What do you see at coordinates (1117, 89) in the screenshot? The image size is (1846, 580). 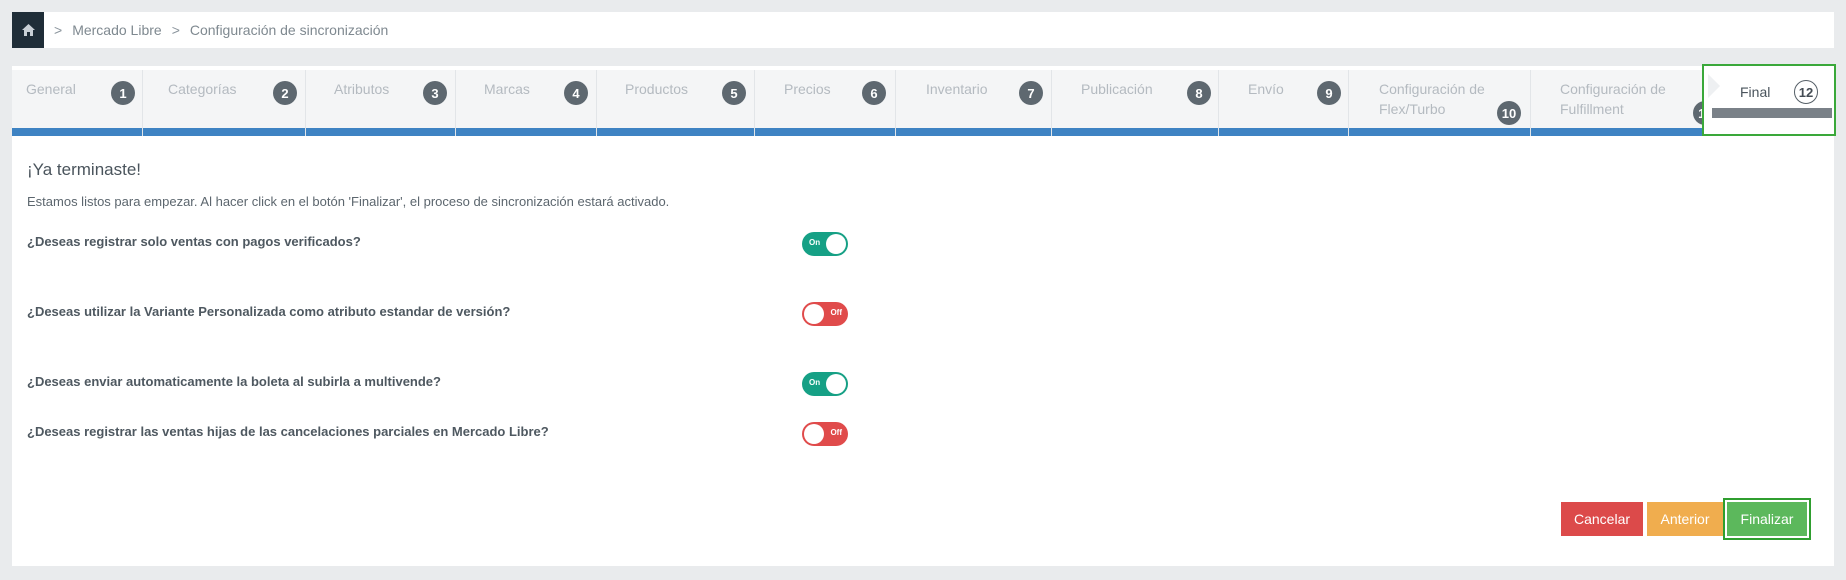 I see `step-label: Publicación` at bounding box center [1117, 89].